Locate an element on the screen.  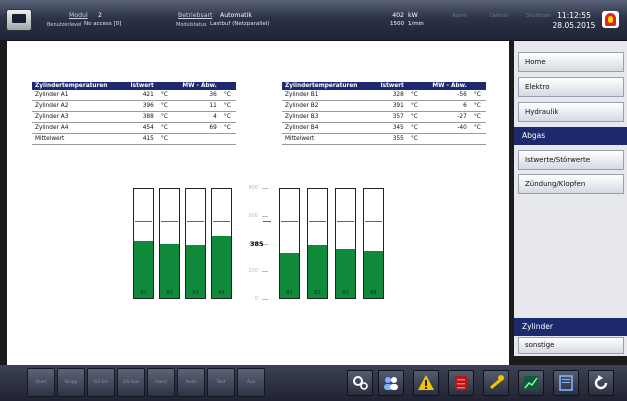
footer-key-auto: Auto is located at coordinates (191, 382).